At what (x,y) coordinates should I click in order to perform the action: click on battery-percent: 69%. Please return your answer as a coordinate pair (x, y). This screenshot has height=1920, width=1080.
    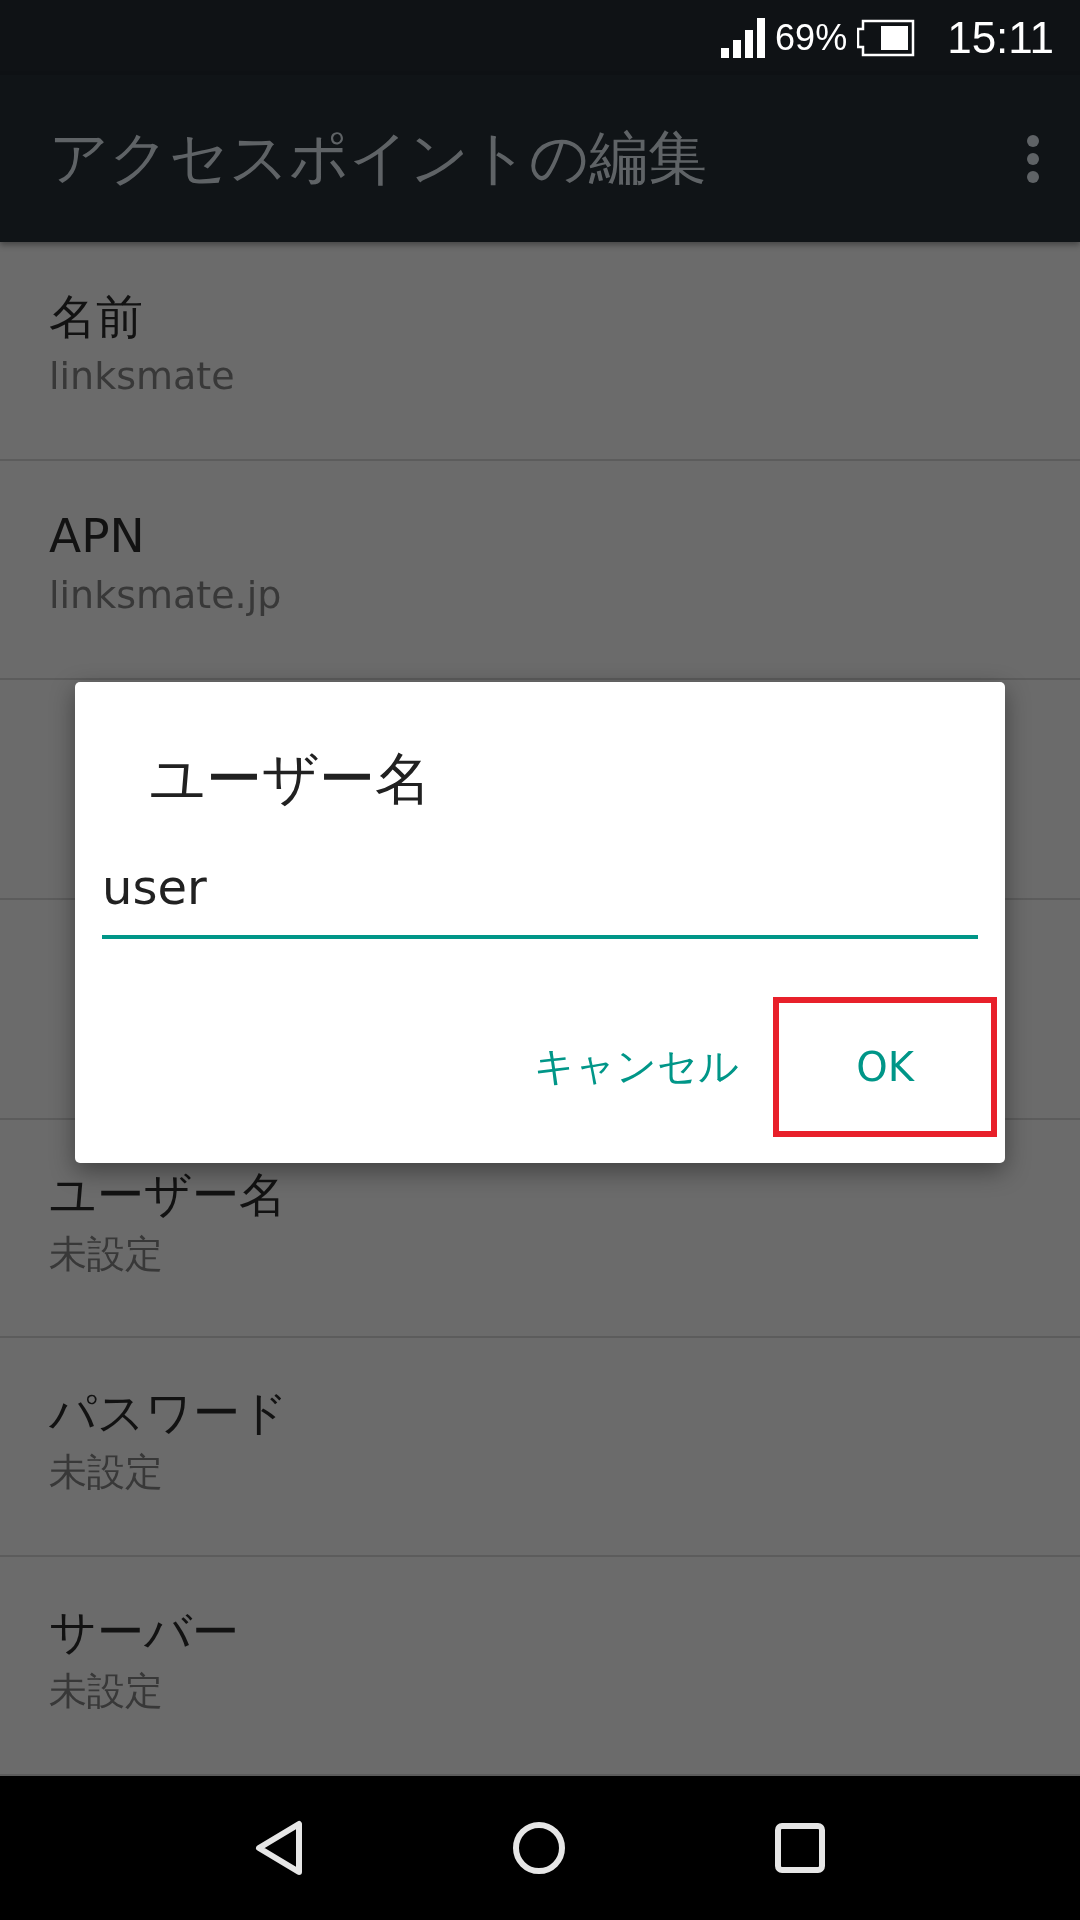
    Looking at the image, I should click on (811, 37).